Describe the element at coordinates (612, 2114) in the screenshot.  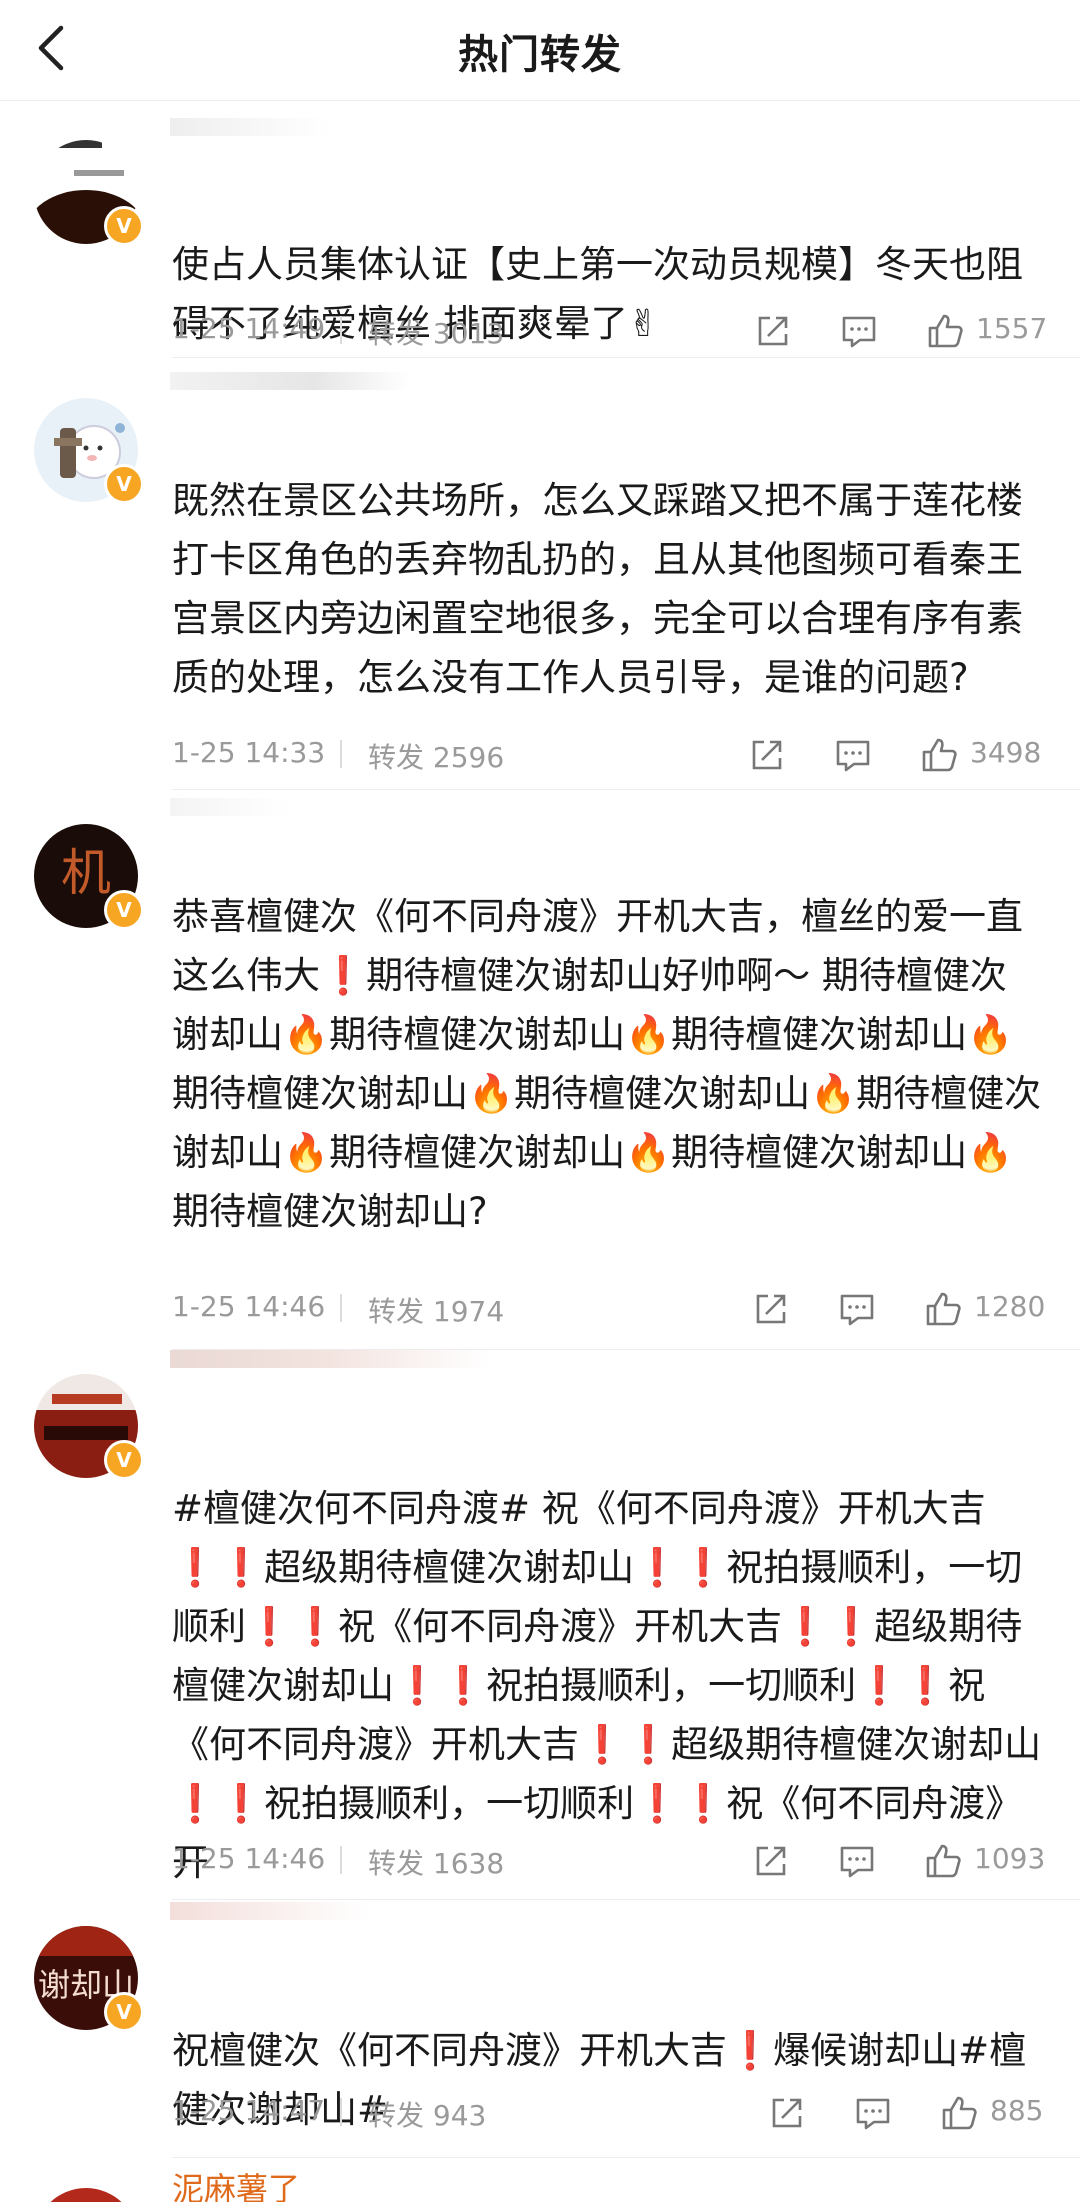
I see `post-meta: 1-25 14:47 转发 943 885` at that location.